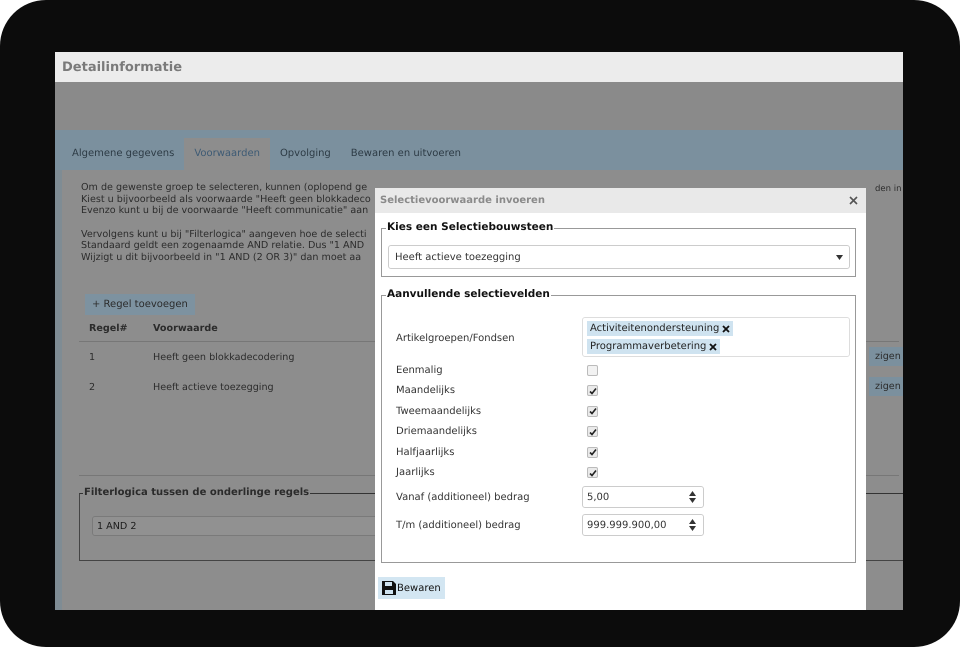  What do you see at coordinates (224, 188) in the screenshot?
I see `text-line: Om de gewenste groep te selecteren, kunnen (oplopend ge` at bounding box center [224, 188].